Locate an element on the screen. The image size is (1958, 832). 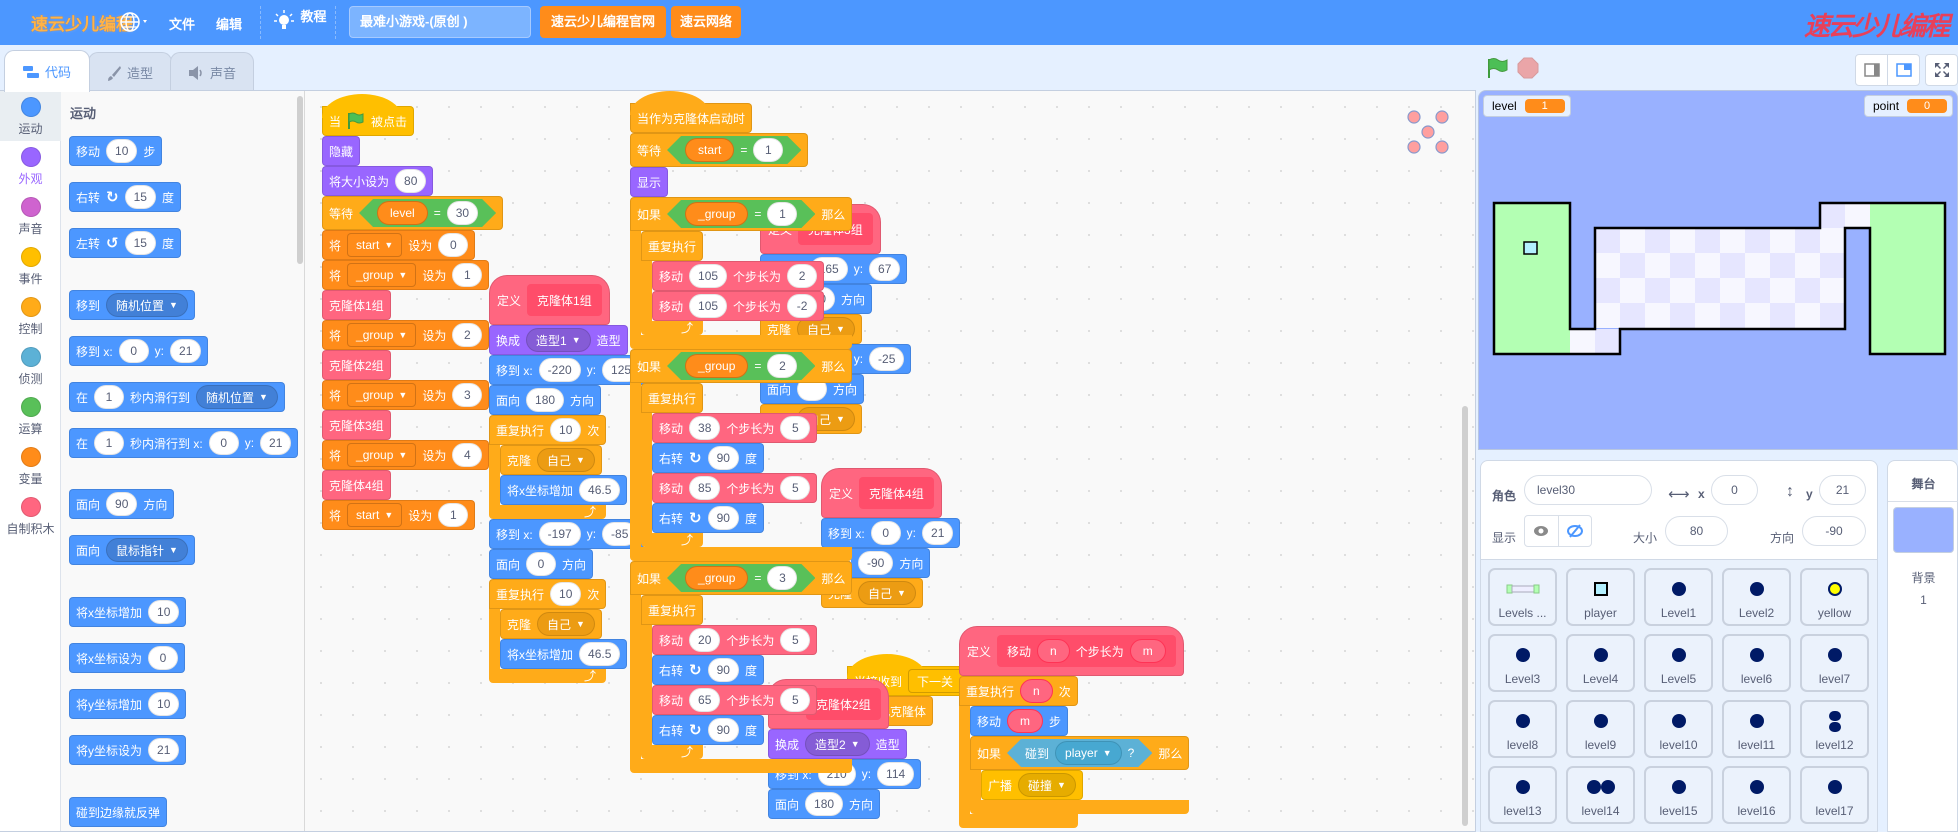
motion-block: 将x坐标设为 0 is located at coordinates (127, 658).